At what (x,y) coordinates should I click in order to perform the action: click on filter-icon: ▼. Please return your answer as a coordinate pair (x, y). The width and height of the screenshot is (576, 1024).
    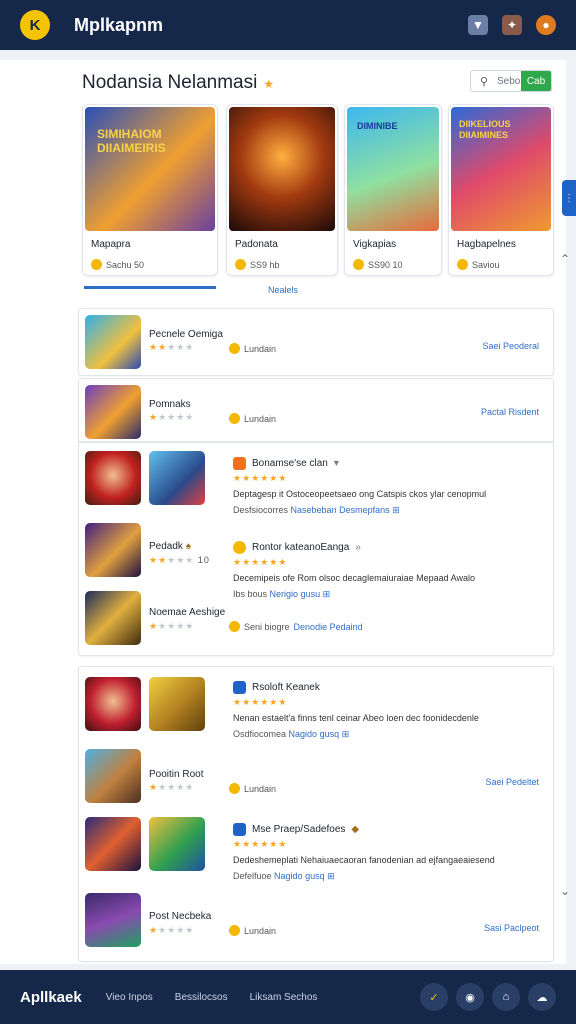
    Looking at the image, I should click on (478, 25).